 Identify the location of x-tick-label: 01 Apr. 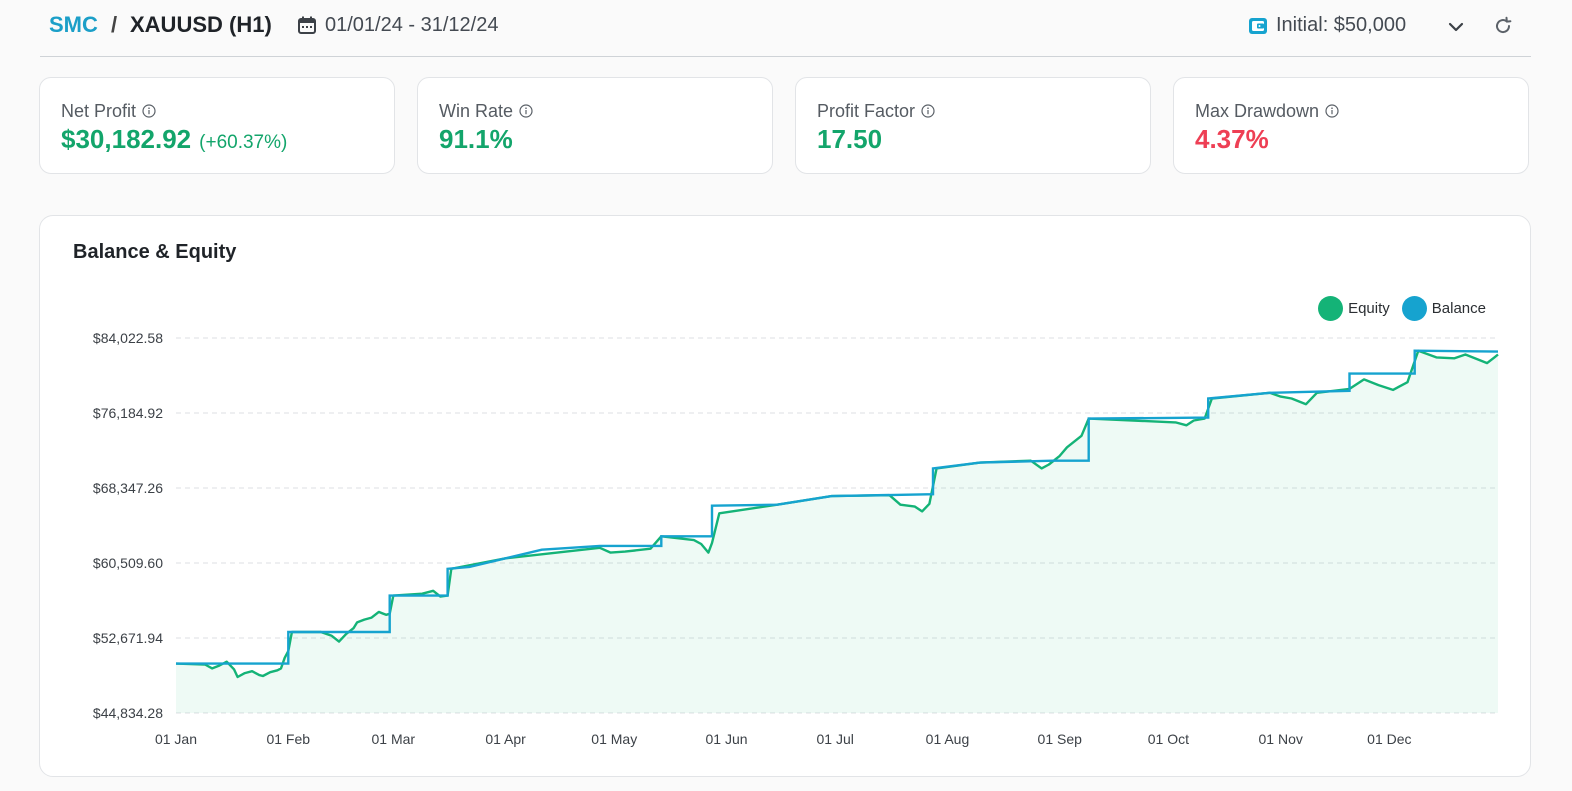
(505, 739).